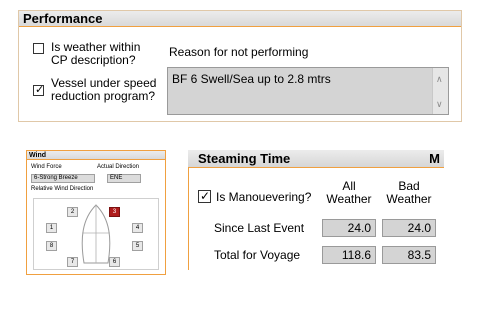  Describe the element at coordinates (137, 246) in the screenshot. I see `wind-dir-5-button: 5` at that location.